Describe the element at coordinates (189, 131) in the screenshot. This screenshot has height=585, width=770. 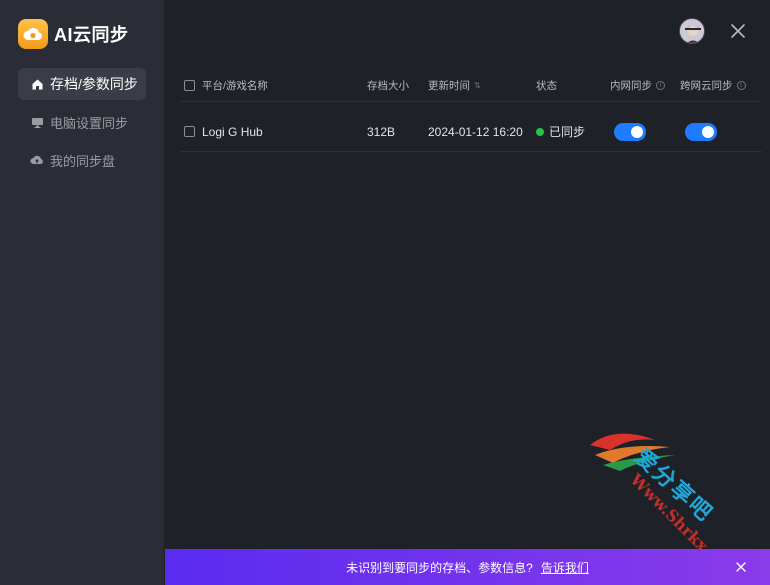
I see `row-checkbox` at that location.